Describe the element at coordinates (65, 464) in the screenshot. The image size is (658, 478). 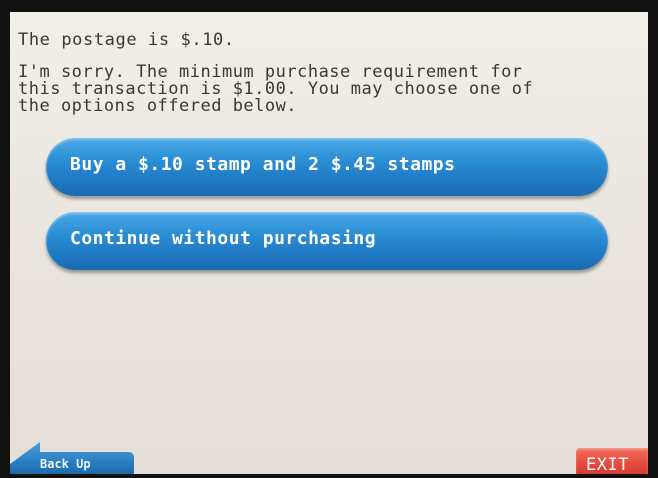
I see `back-up-label: Back Up` at that location.